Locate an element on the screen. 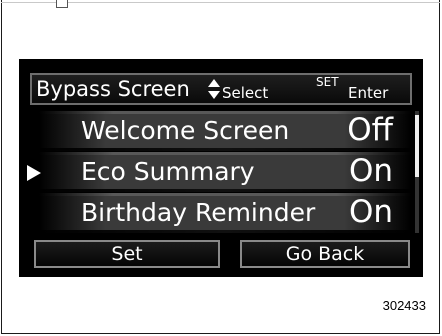  go-back-button: Go Back is located at coordinates (325, 254).